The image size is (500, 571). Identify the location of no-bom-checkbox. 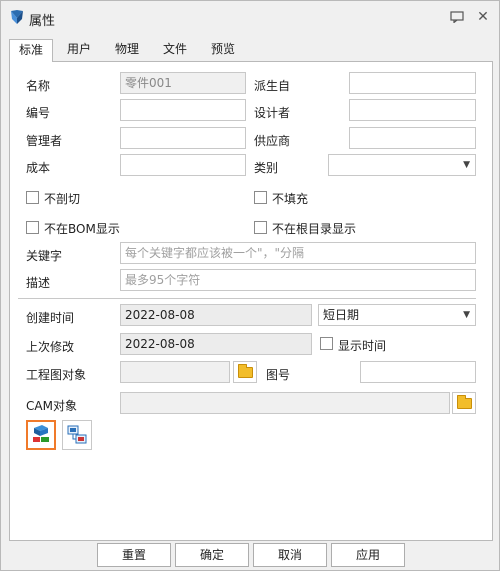
(32, 227).